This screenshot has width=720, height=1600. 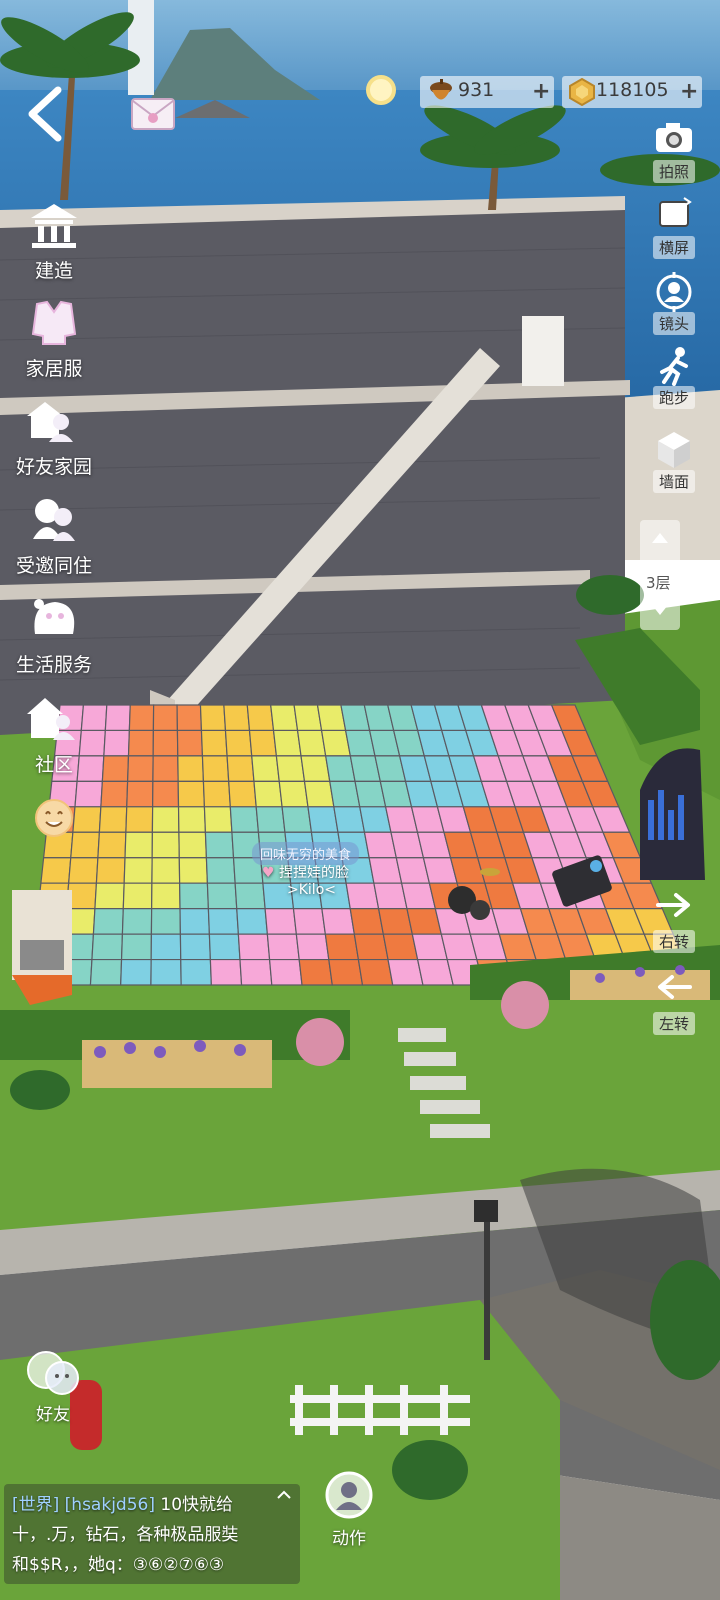 I want to click on tool-lens: 镜头, so click(x=674, y=303).